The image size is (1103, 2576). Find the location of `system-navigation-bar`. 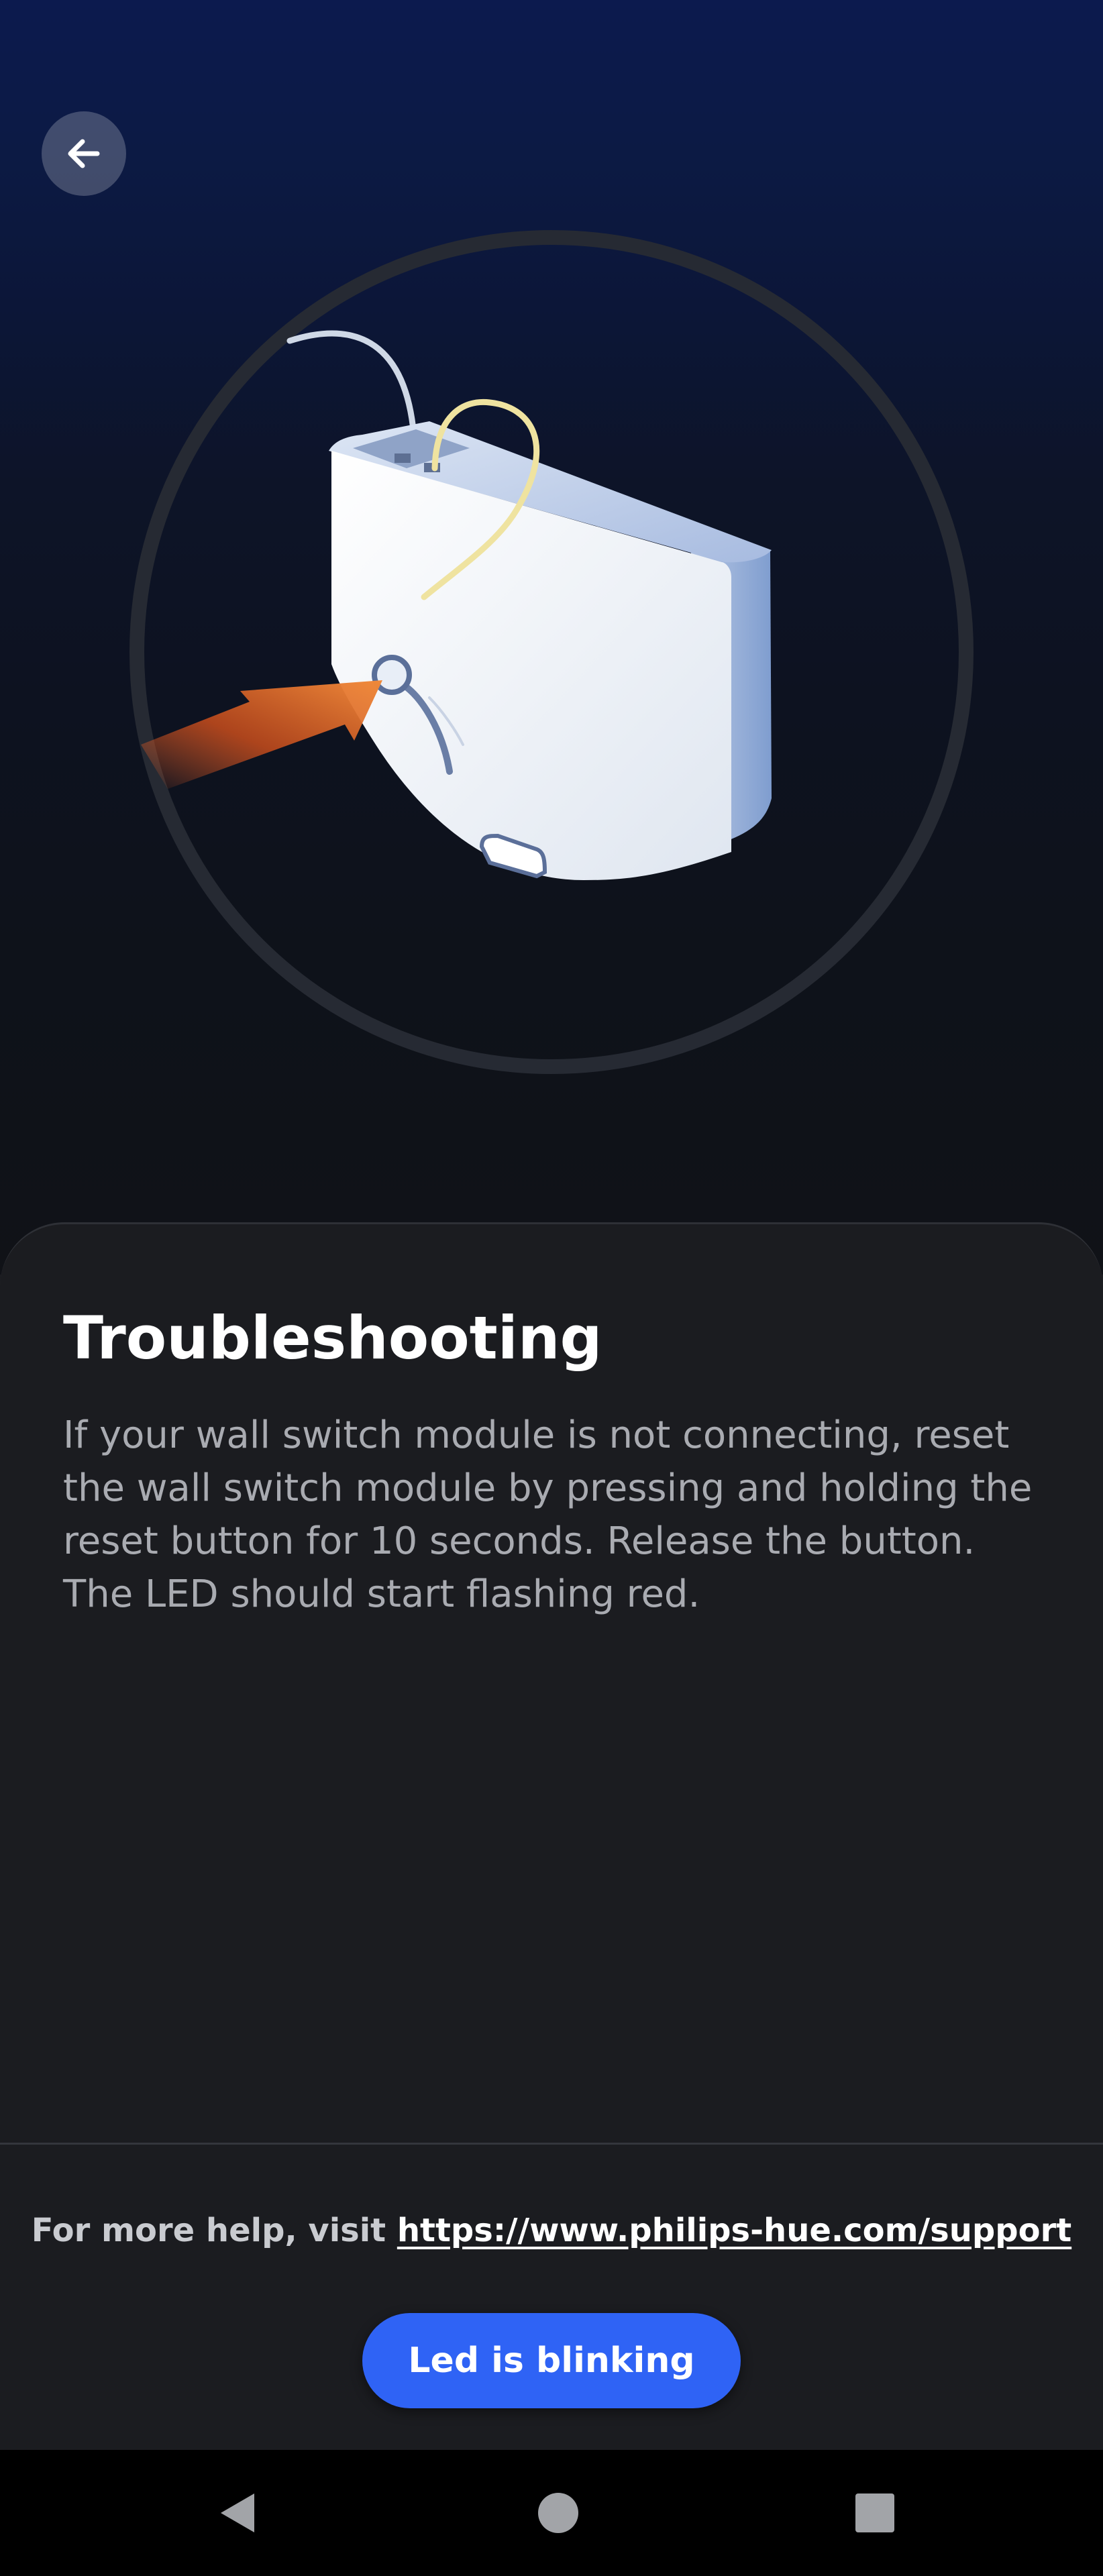

system-navigation-bar is located at coordinates (551, 2513).